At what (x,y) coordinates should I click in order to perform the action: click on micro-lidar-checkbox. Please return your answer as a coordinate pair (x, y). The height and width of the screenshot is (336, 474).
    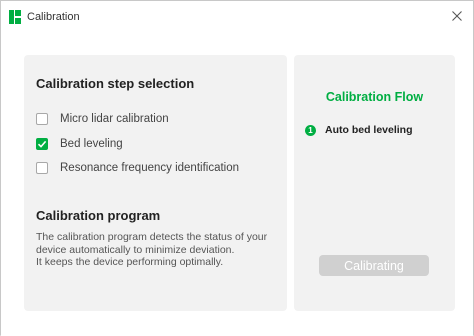
    Looking at the image, I should click on (42, 119).